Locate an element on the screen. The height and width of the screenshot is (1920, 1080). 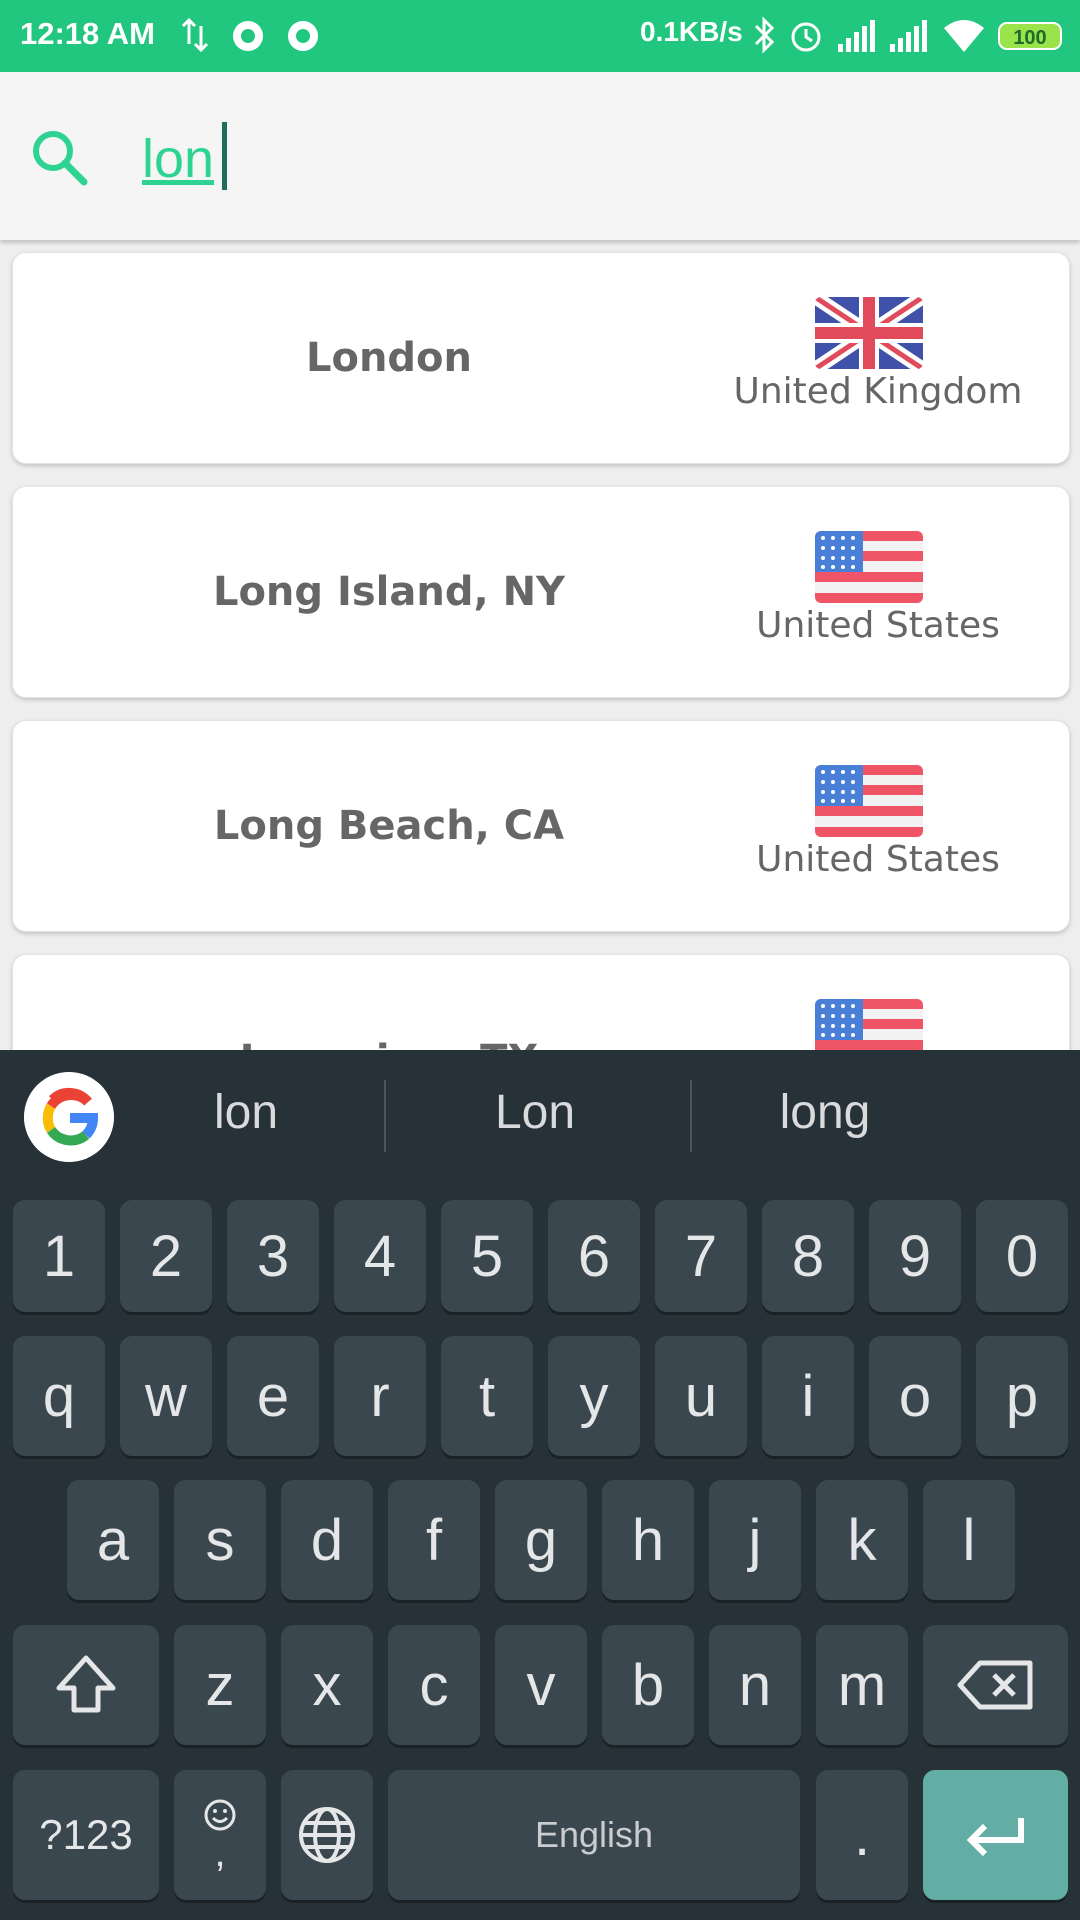
key-o: o is located at coordinates (915, 1396).